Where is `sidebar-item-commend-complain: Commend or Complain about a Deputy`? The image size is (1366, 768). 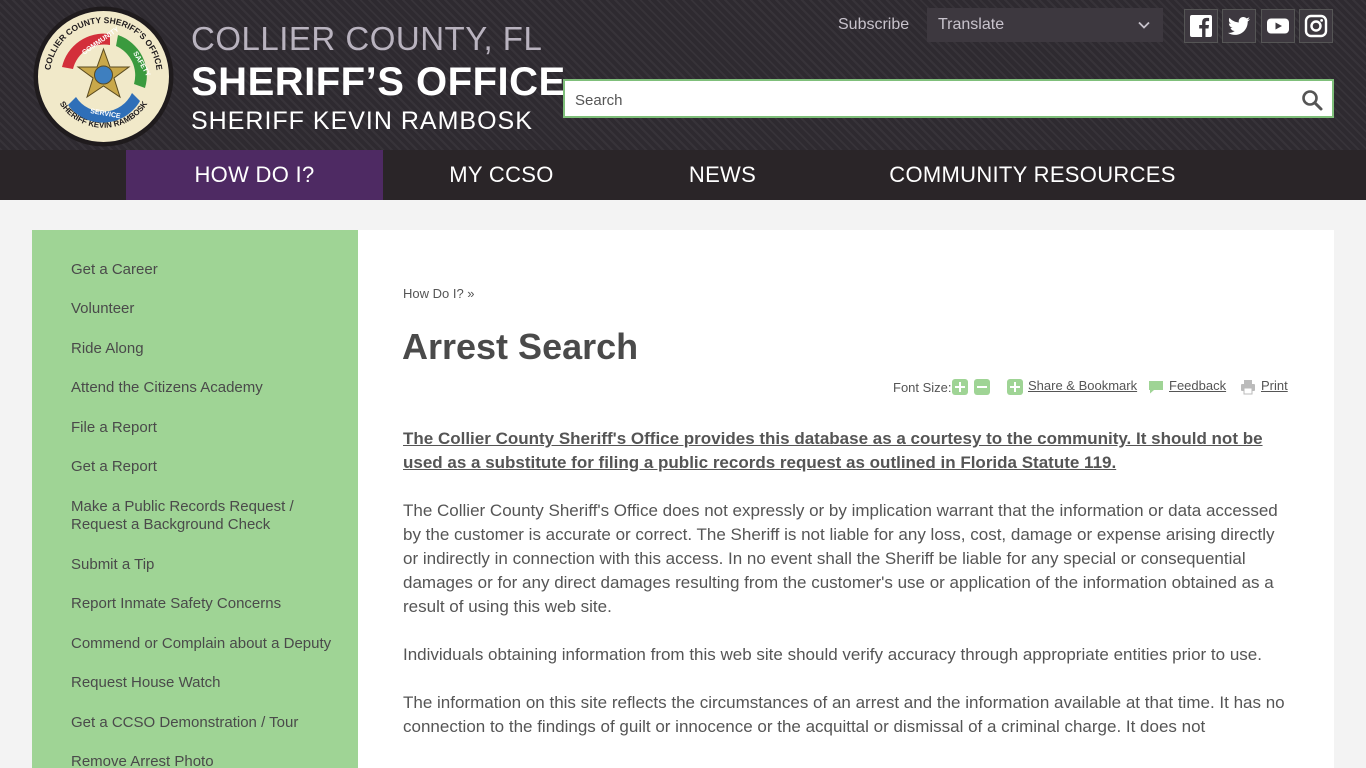 sidebar-item-commend-complain: Commend or Complain about a Deputy is located at coordinates (212, 644).